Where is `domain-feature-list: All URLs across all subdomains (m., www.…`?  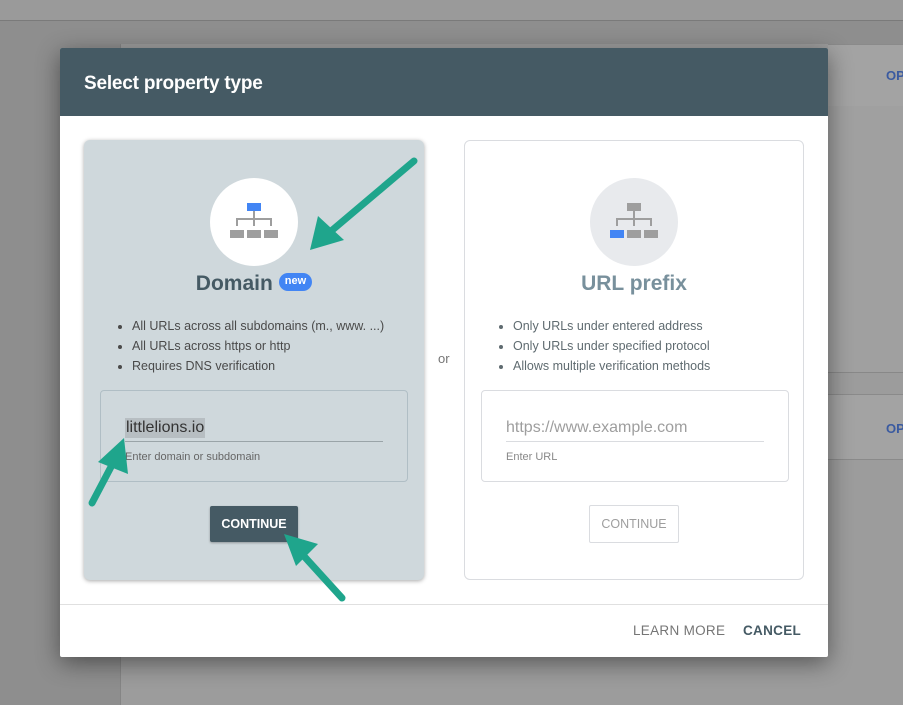 domain-feature-list: All URLs across all subdomains (m., www.… is located at coordinates (248, 346).